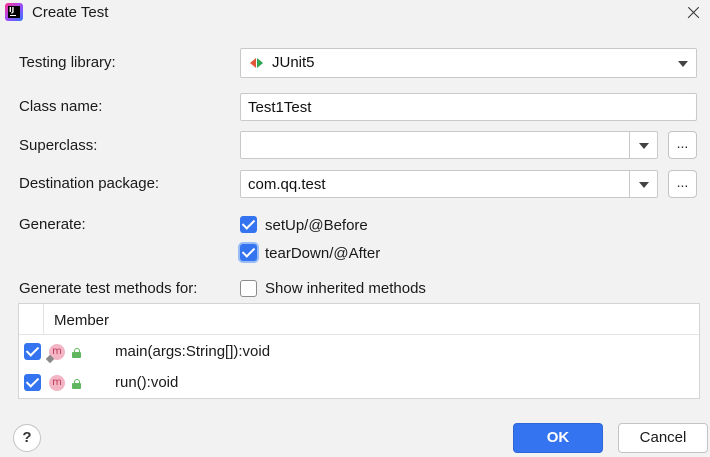 The image size is (710, 457). Describe the element at coordinates (558, 438) in the screenshot. I see `ok-button: OK` at that location.